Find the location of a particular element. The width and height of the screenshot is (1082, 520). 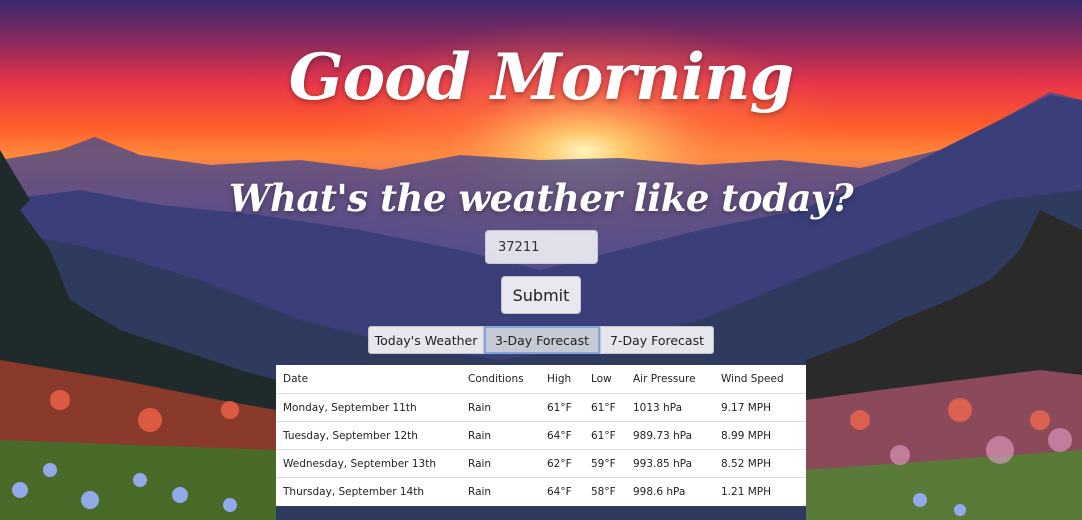

column-header-conditions: Conditions is located at coordinates (496, 379).